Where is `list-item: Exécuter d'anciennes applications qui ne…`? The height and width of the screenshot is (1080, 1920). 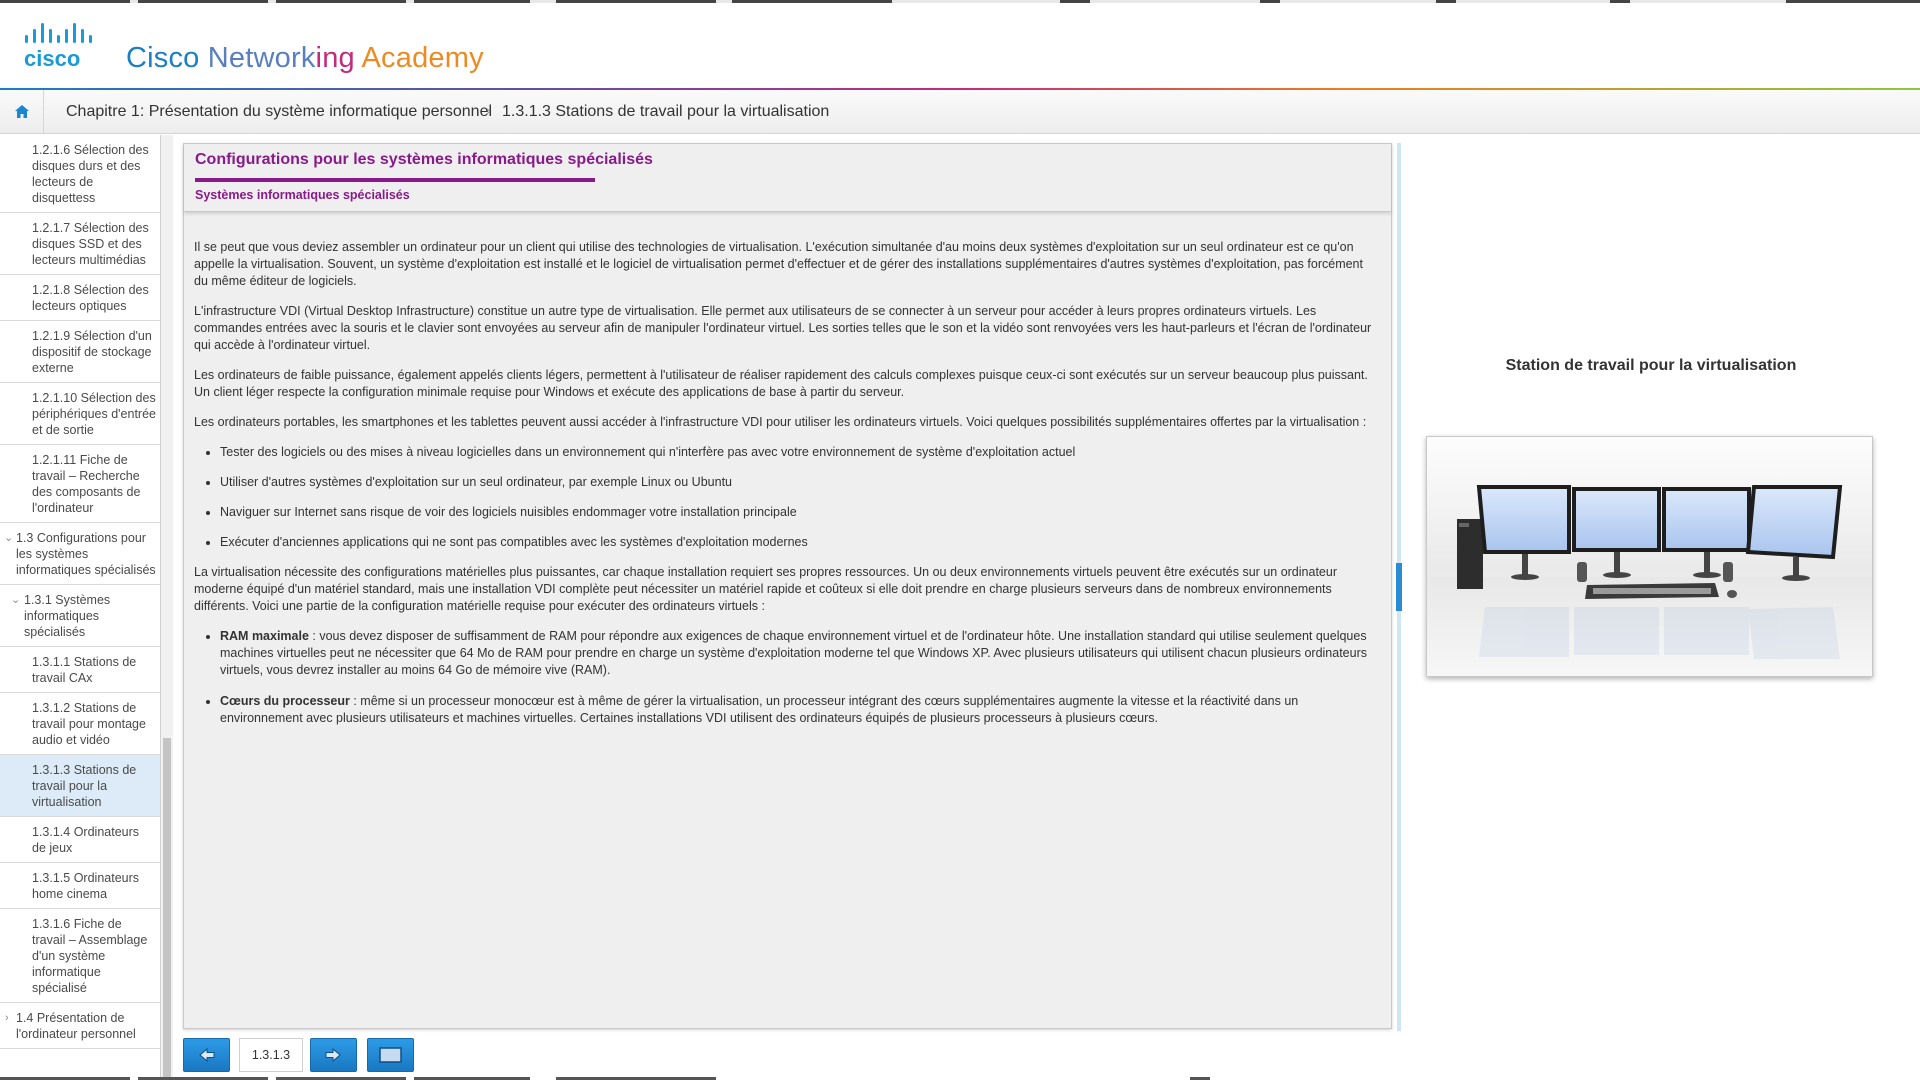 list-item: Exécuter d'anciennes applications qui ne… is located at coordinates (797, 542).